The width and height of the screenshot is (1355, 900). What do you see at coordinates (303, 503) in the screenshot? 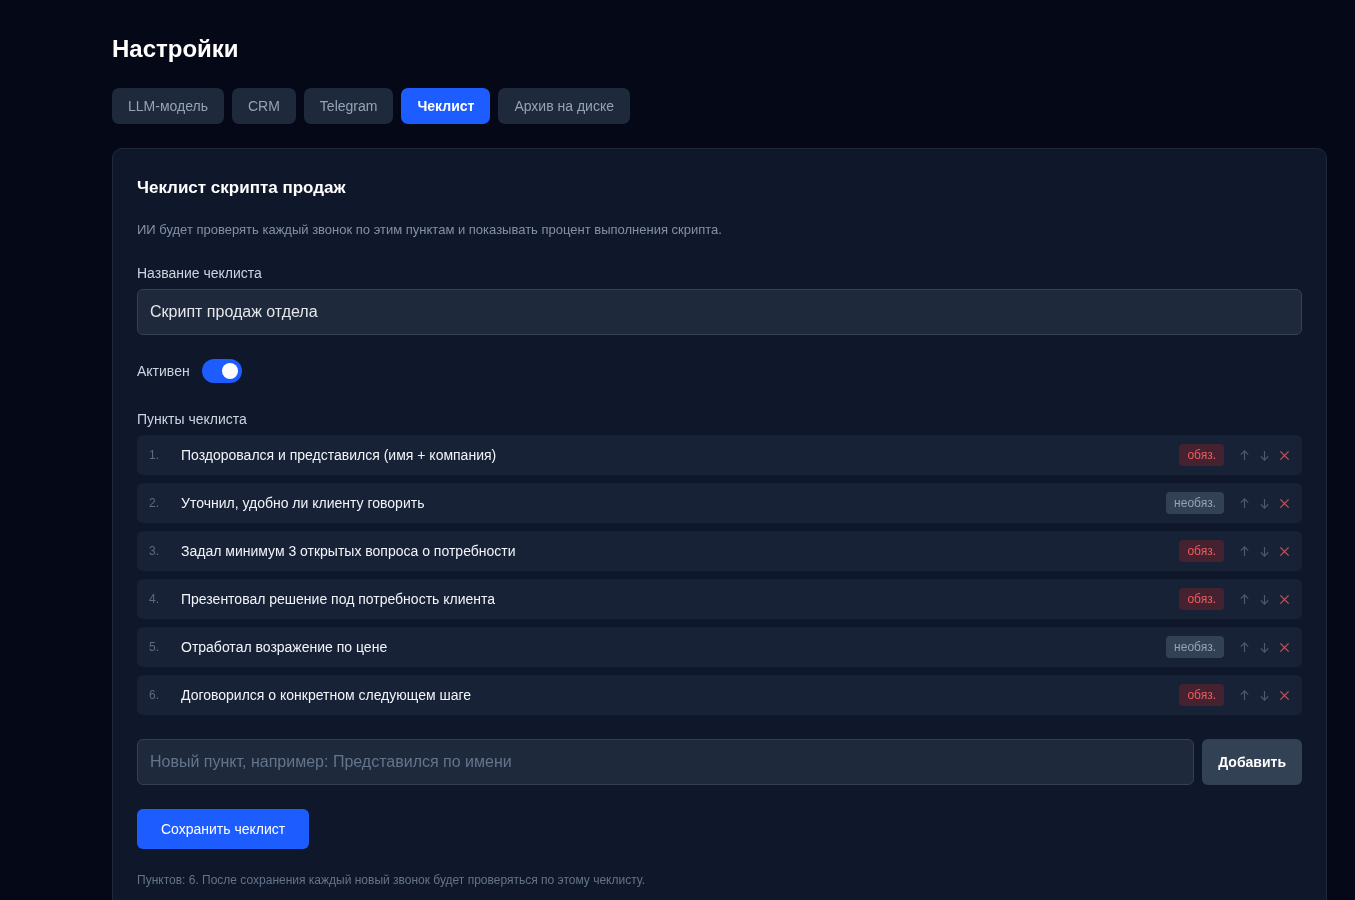
I see `item-text: Уточнил, удобно ли клиенту говорить` at bounding box center [303, 503].